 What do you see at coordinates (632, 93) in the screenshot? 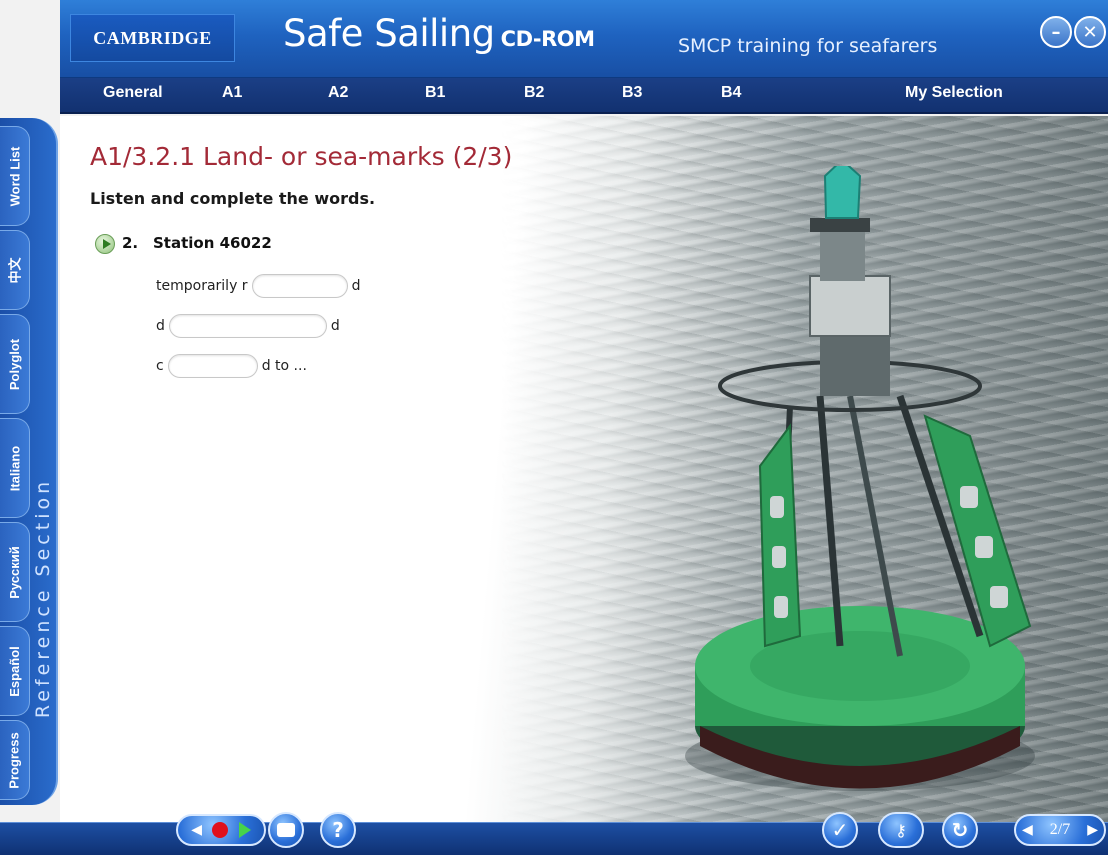
I see `nav-b3: B3` at bounding box center [632, 93].